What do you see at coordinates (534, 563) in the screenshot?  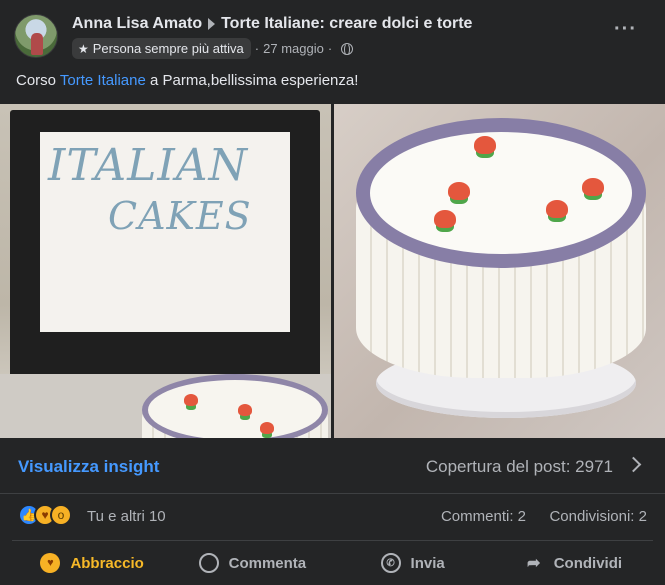 I see `share-icon: ➦` at bounding box center [534, 563].